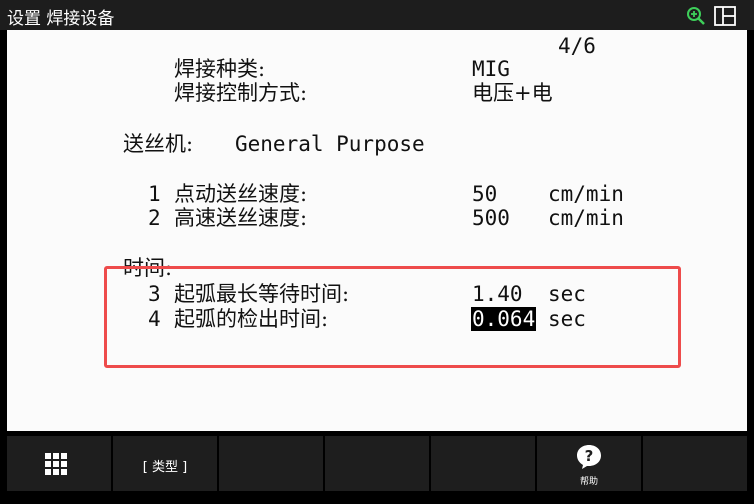 This screenshot has width=754, height=504. What do you see at coordinates (241, 194) in the screenshot?
I see `jog-feed-speed-label: 点动送丝速度:` at bounding box center [241, 194].